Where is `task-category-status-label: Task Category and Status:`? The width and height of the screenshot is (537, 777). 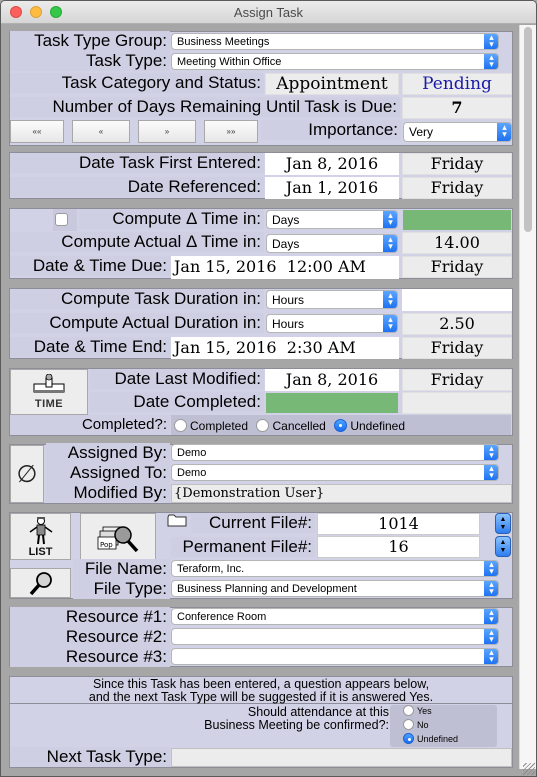 task-category-status-label: Task Category and Status: is located at coordinates (137, 83).